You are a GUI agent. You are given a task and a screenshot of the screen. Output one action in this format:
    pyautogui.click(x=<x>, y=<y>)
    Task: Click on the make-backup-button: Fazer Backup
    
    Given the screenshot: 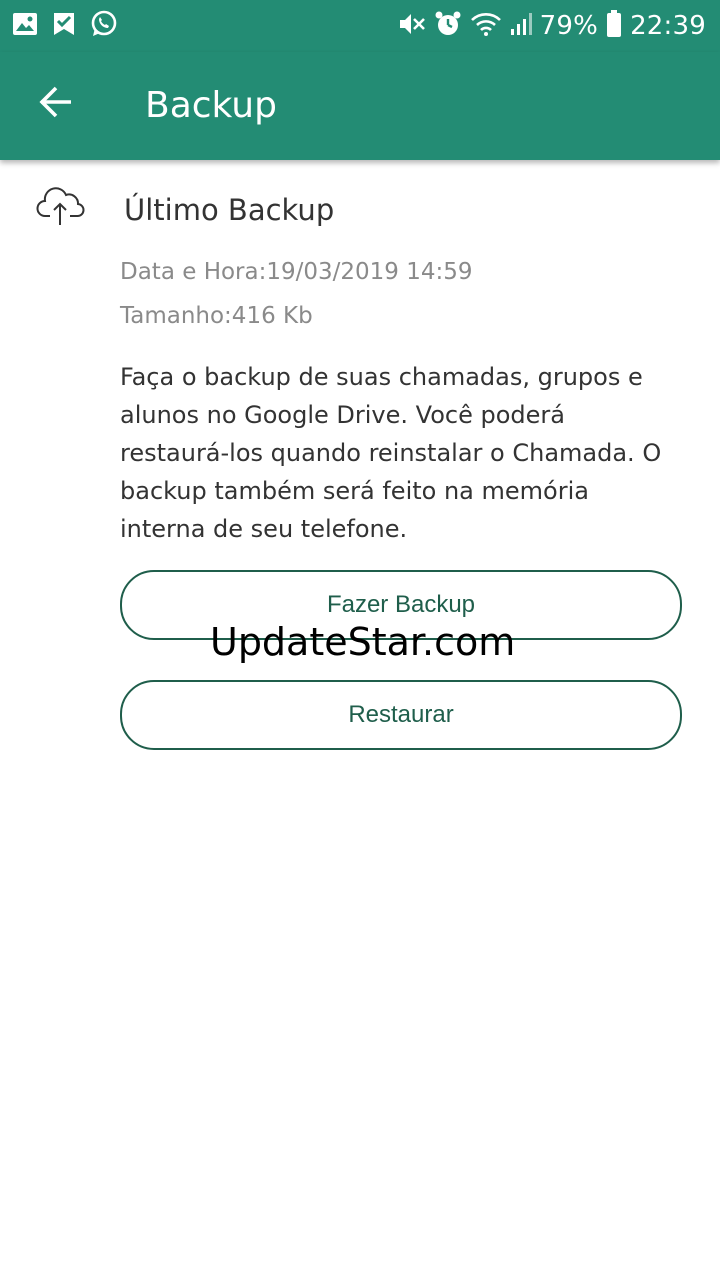 What is the action you would take?
    pyautogui.click(x=401, y=605)
    